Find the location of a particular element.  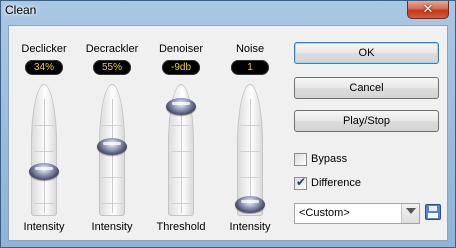

denoiser-label: Denoiser is located at coordinates (181, 49).